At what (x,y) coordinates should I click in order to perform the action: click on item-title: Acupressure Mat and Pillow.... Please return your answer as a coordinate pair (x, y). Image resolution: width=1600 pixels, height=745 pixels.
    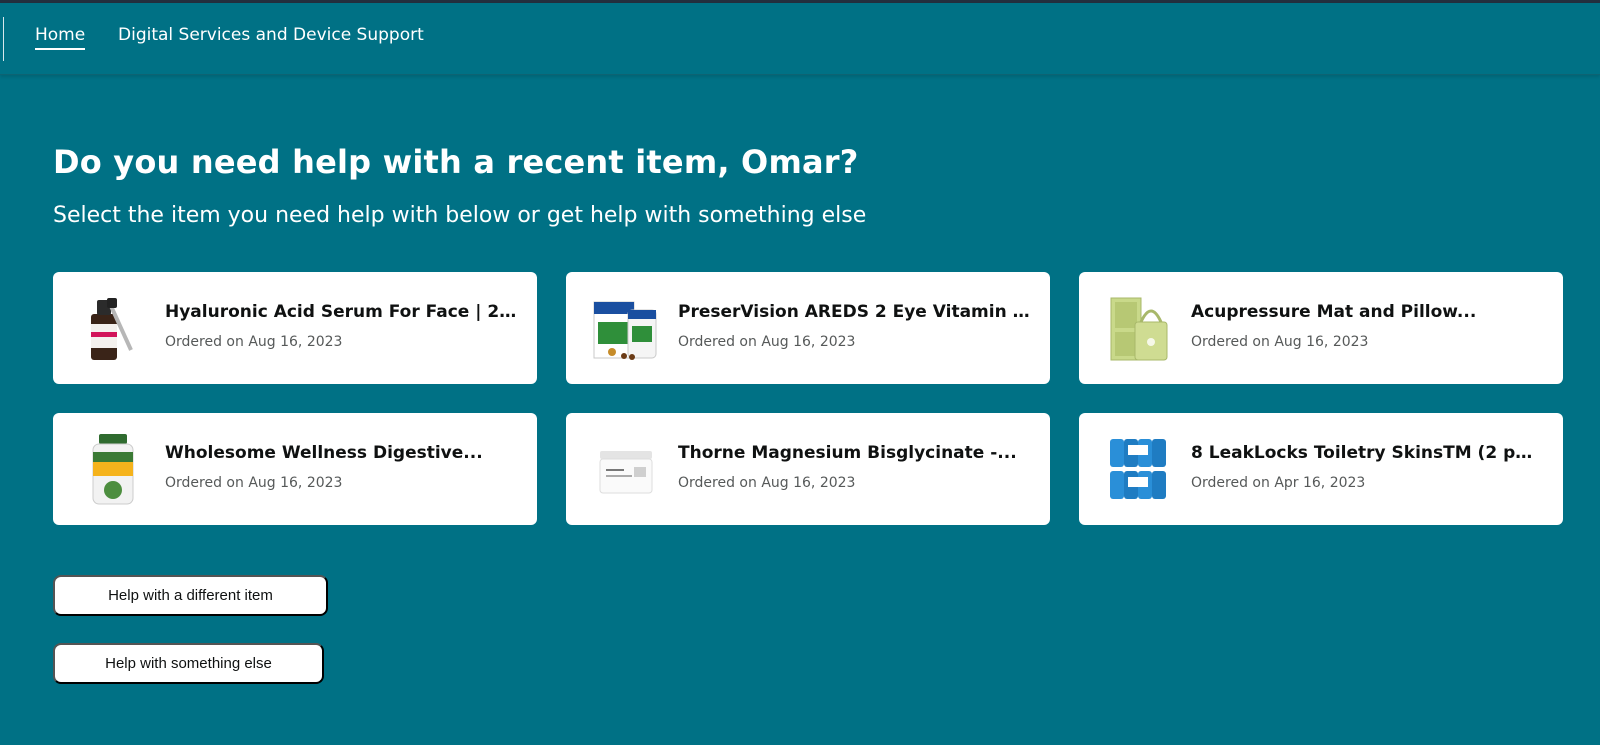
    Looking at the image, I should click on (1334, 312).